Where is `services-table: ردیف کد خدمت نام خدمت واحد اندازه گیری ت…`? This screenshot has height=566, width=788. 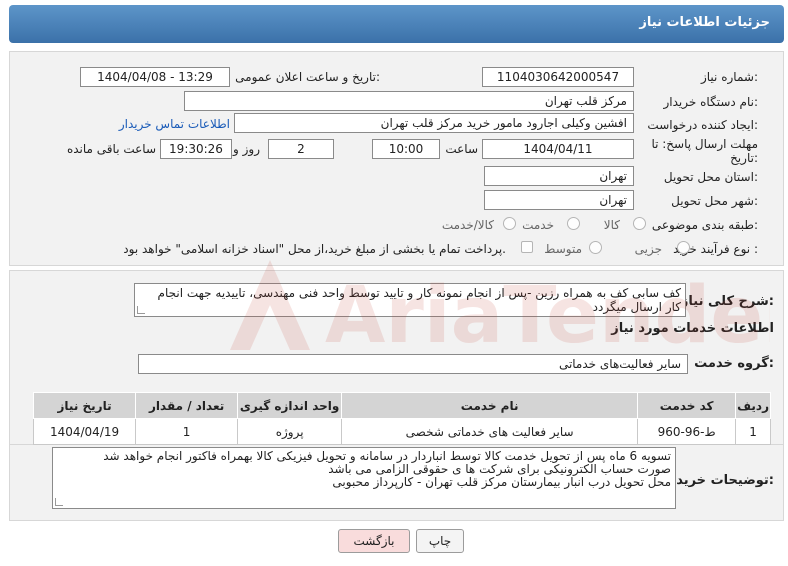
services-table: ردیف کد خدمت نام خدمت واحد اندازه گیری ت… is located at coordinates (401, 418).